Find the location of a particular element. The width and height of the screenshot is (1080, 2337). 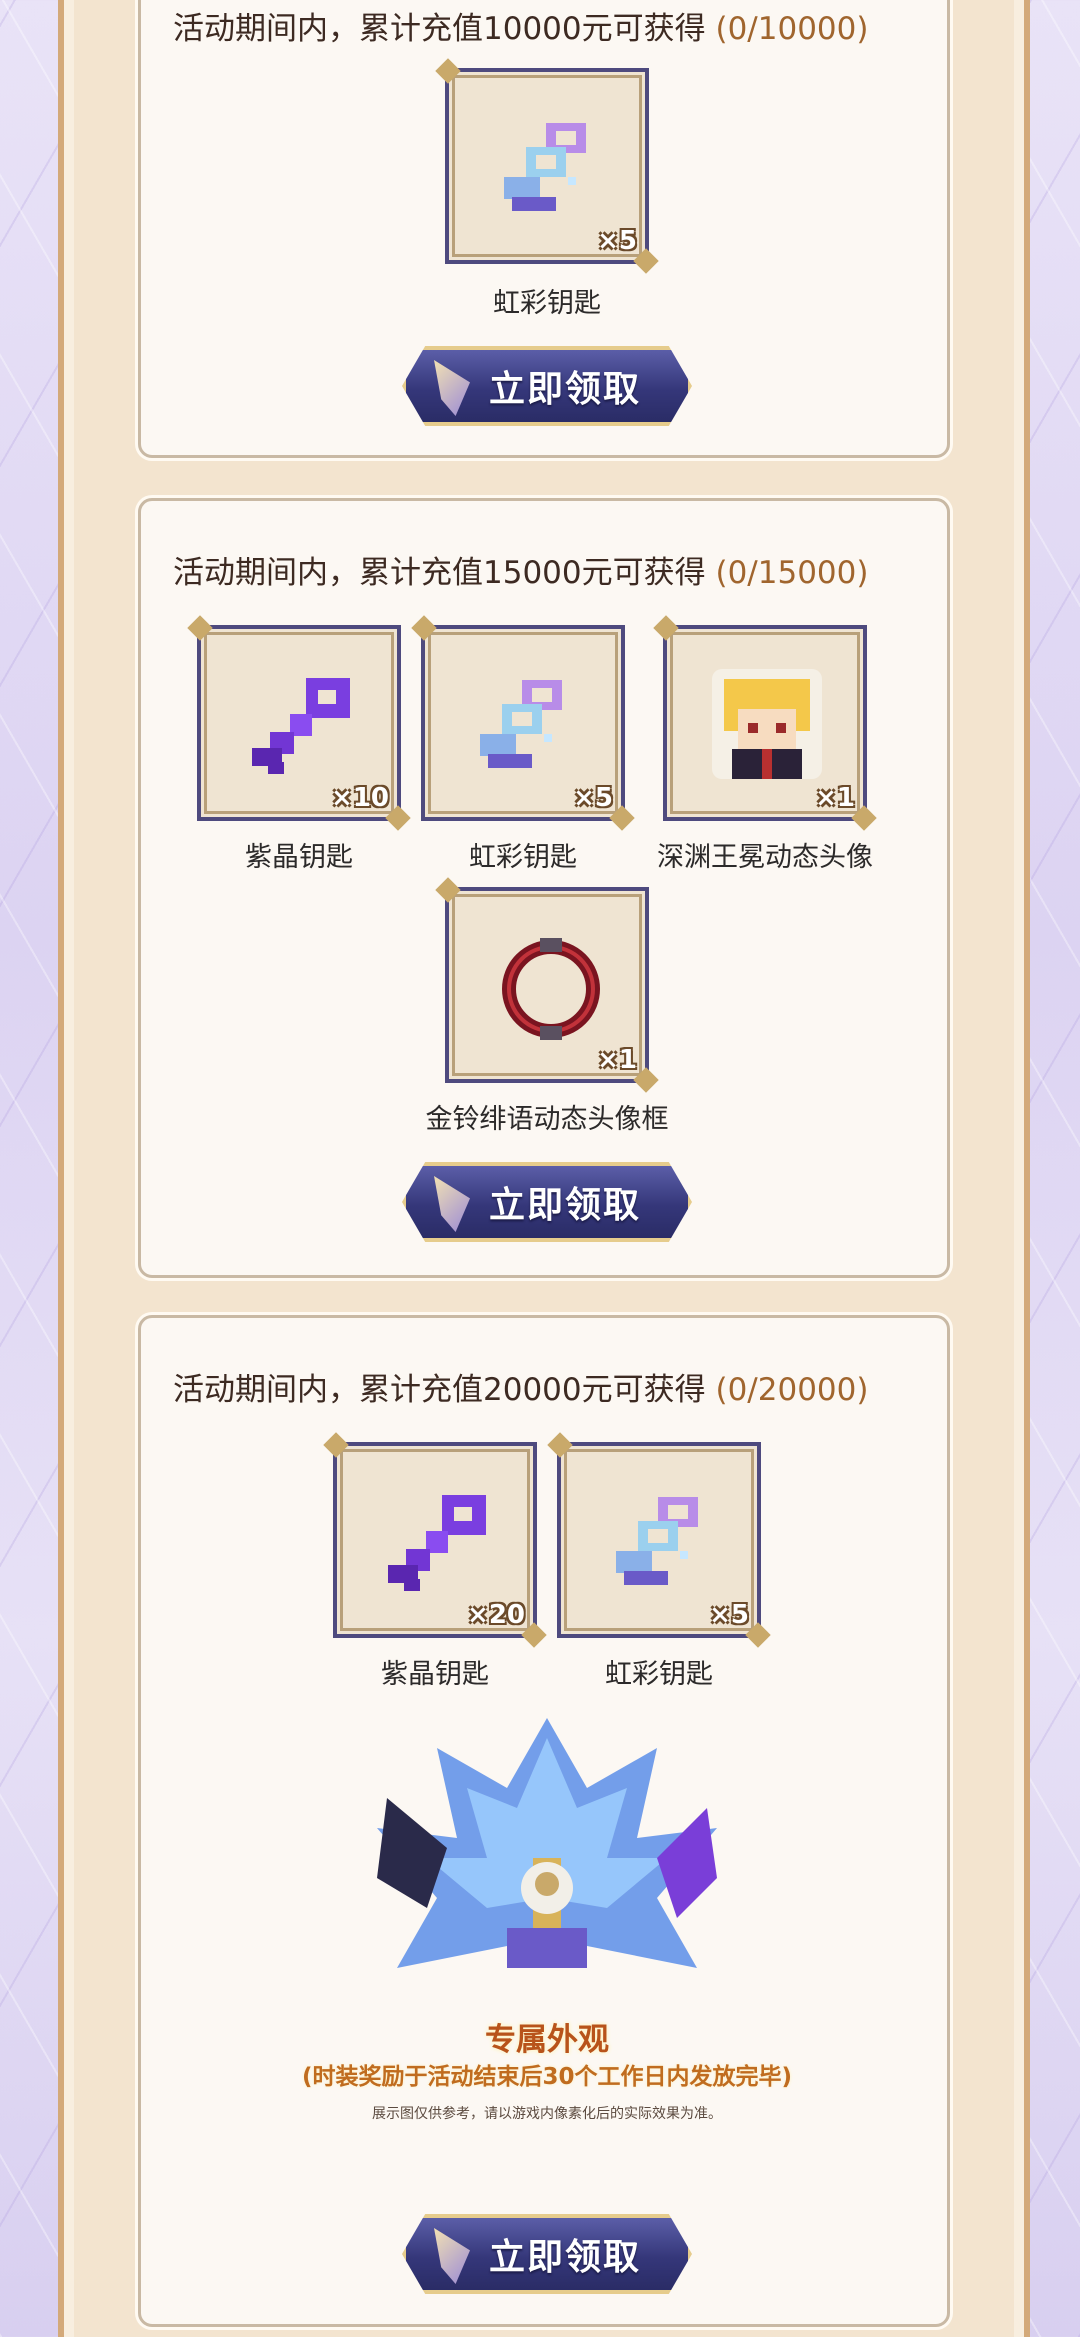

progress-text: (0/10000) is located at coordinates (792, 29).